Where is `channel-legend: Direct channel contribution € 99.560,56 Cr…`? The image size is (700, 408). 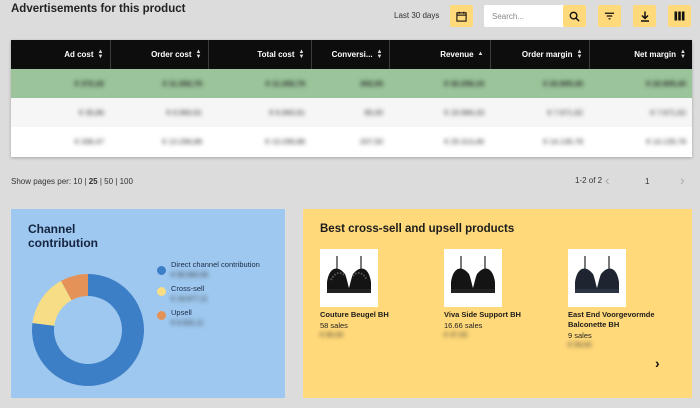 channel-legend: Direct channel contribution € 99.560,56 Cr… is located at coordinates (217, 296).